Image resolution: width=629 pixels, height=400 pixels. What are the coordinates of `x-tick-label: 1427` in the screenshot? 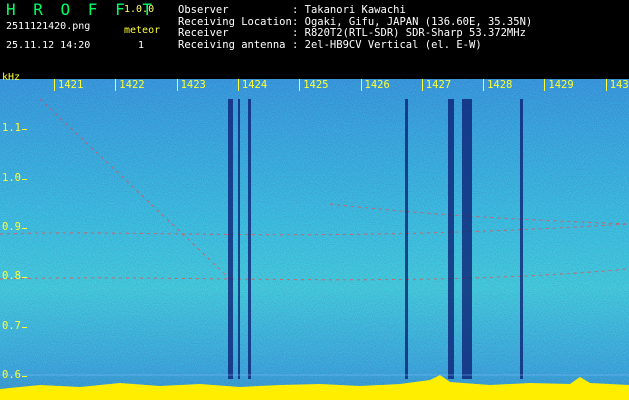 It's located at (438, 85).